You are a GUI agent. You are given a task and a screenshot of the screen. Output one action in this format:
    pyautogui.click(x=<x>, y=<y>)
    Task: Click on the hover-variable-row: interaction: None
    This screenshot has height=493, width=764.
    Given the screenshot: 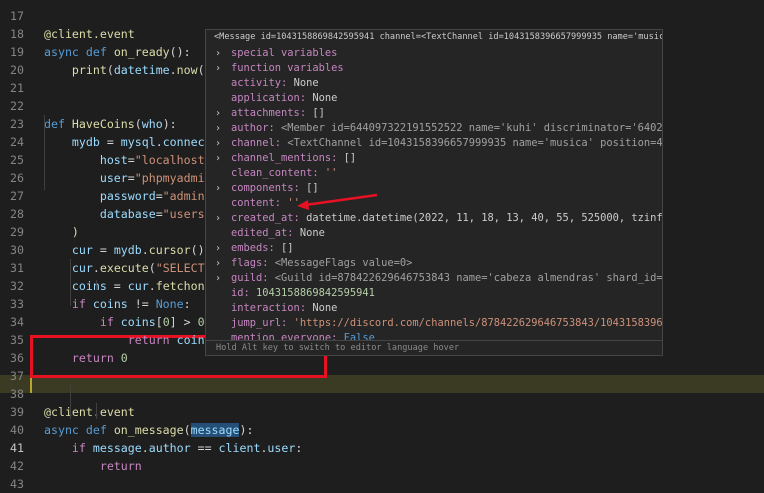 What is the action you would take?
    pyautogui.click(x=434, y=308)
    